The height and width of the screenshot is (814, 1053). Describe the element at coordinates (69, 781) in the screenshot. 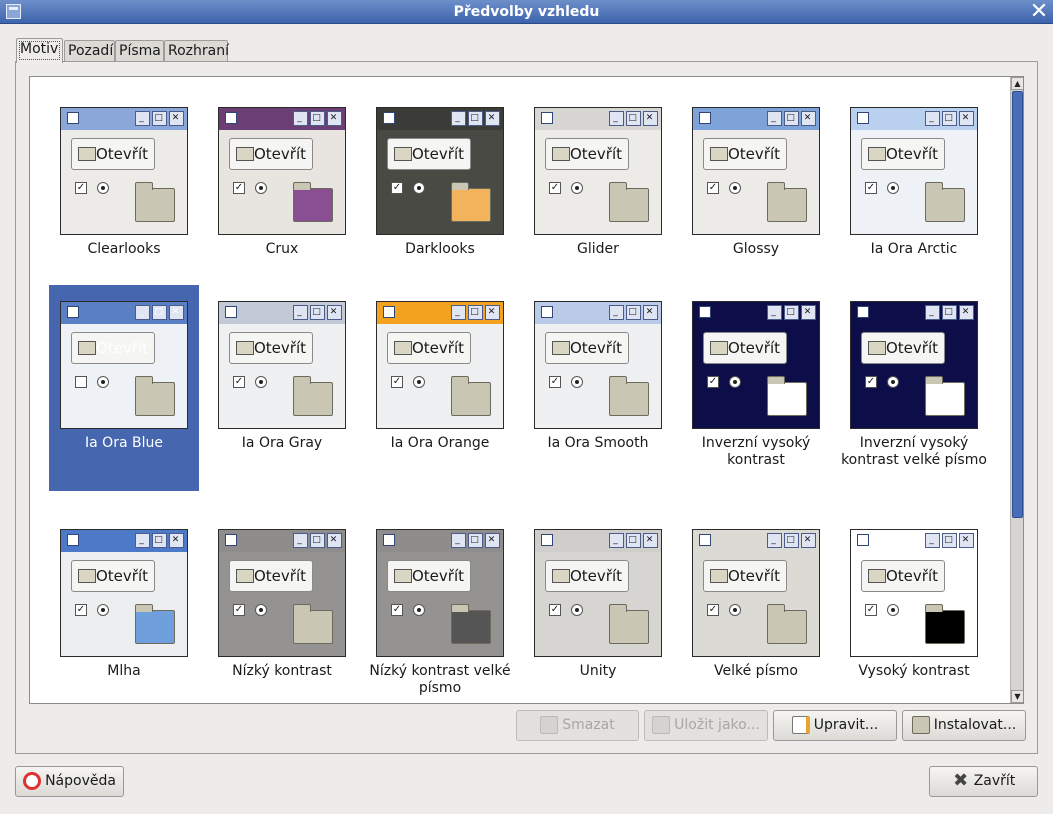

I see `help-button: Nápověda` at that location.